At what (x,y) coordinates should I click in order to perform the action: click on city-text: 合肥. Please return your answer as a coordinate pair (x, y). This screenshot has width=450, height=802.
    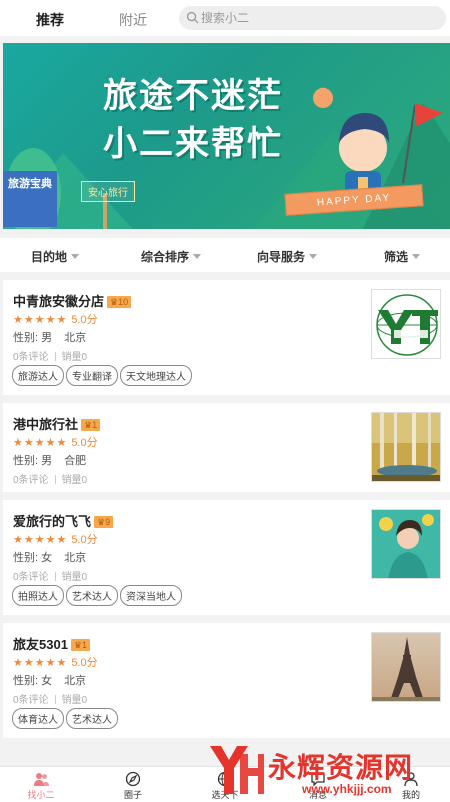
    Looking at the image, I should click on (75, 461).